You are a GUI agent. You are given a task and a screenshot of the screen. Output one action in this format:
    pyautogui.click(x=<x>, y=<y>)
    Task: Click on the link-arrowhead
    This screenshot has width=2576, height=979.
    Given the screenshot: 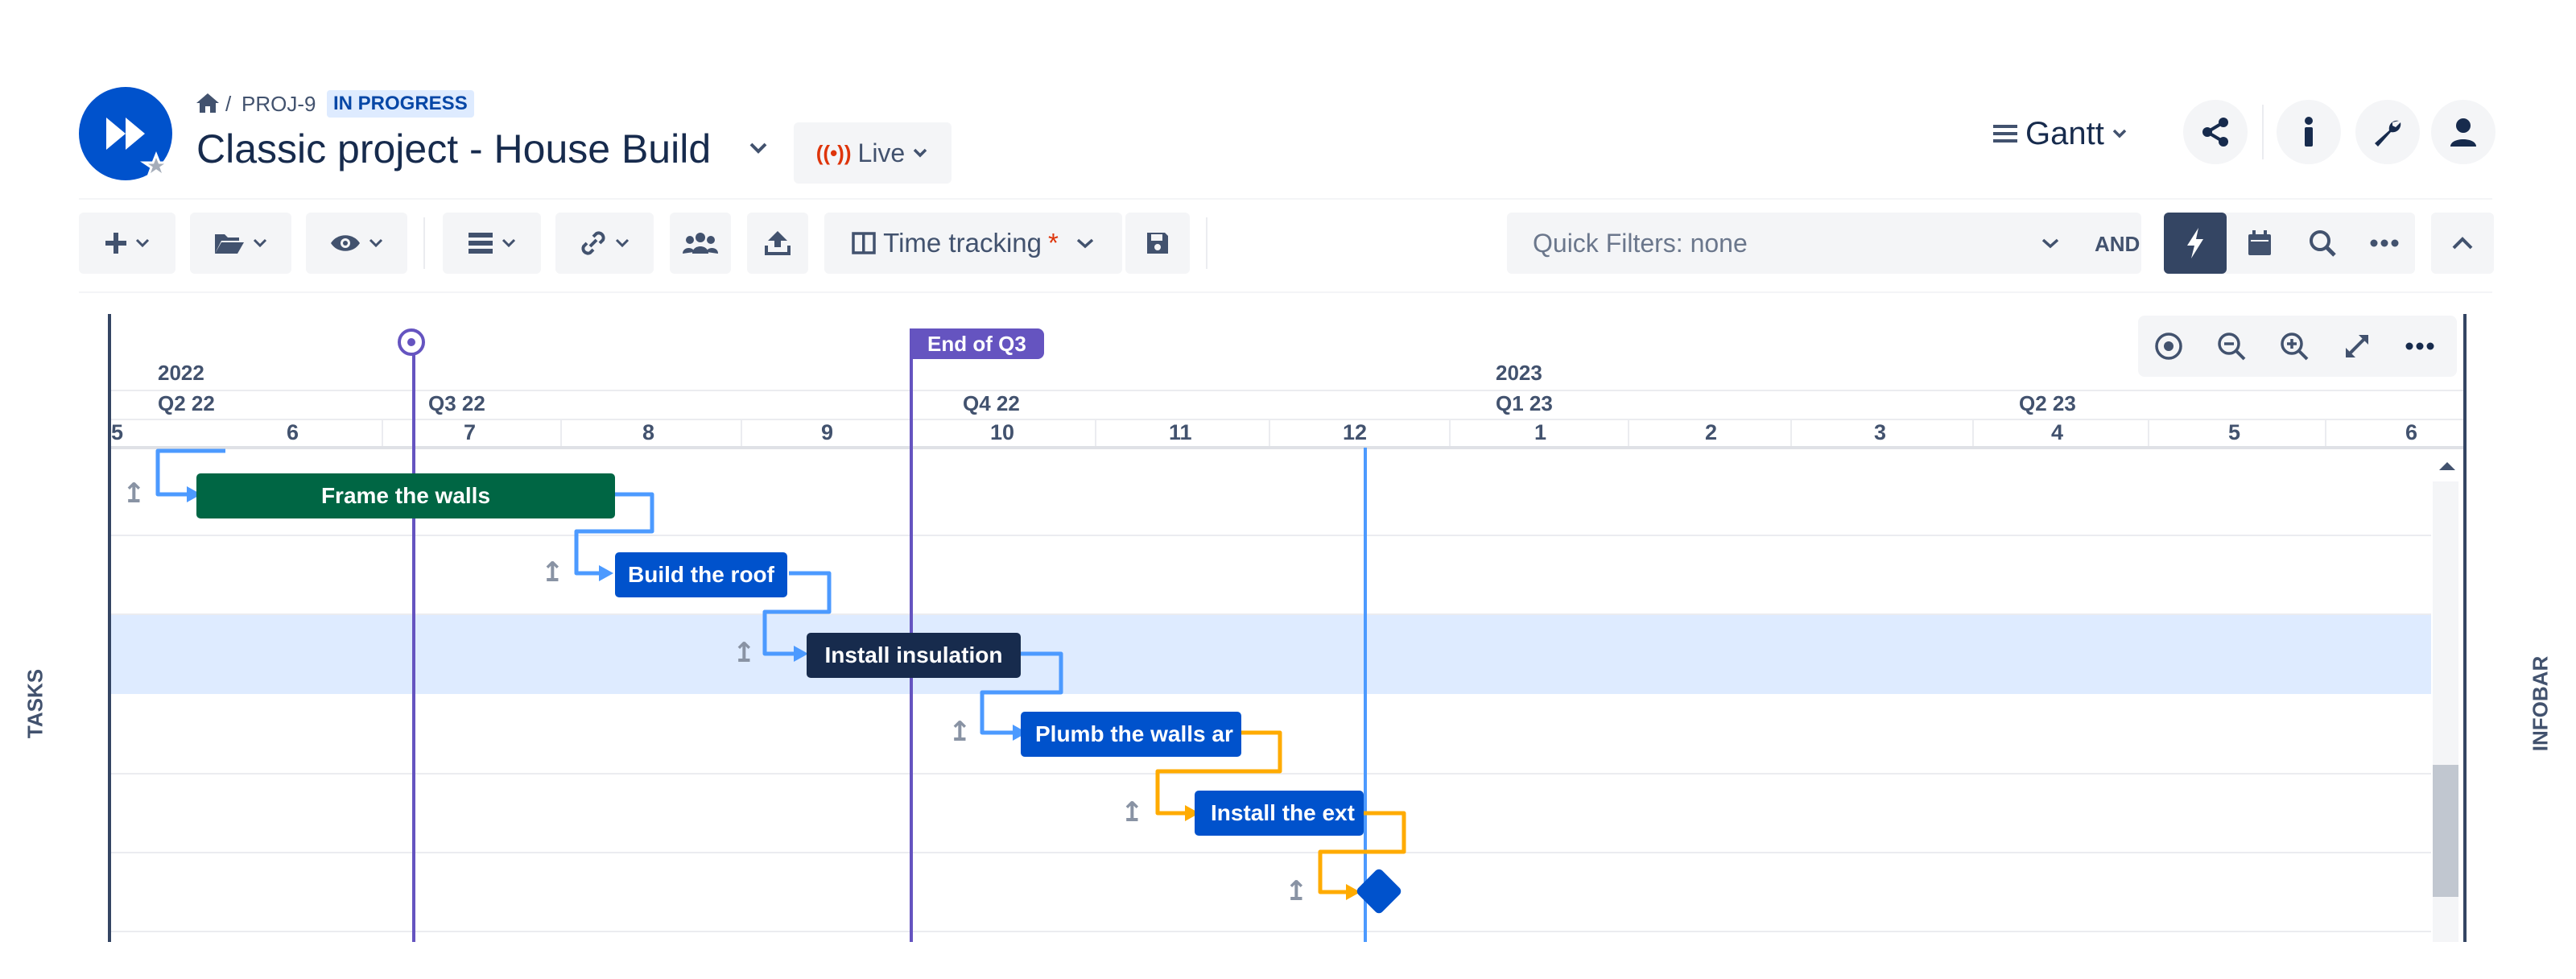 What is the action you would take?
    pyautogui.click(x=606, y=573)
    